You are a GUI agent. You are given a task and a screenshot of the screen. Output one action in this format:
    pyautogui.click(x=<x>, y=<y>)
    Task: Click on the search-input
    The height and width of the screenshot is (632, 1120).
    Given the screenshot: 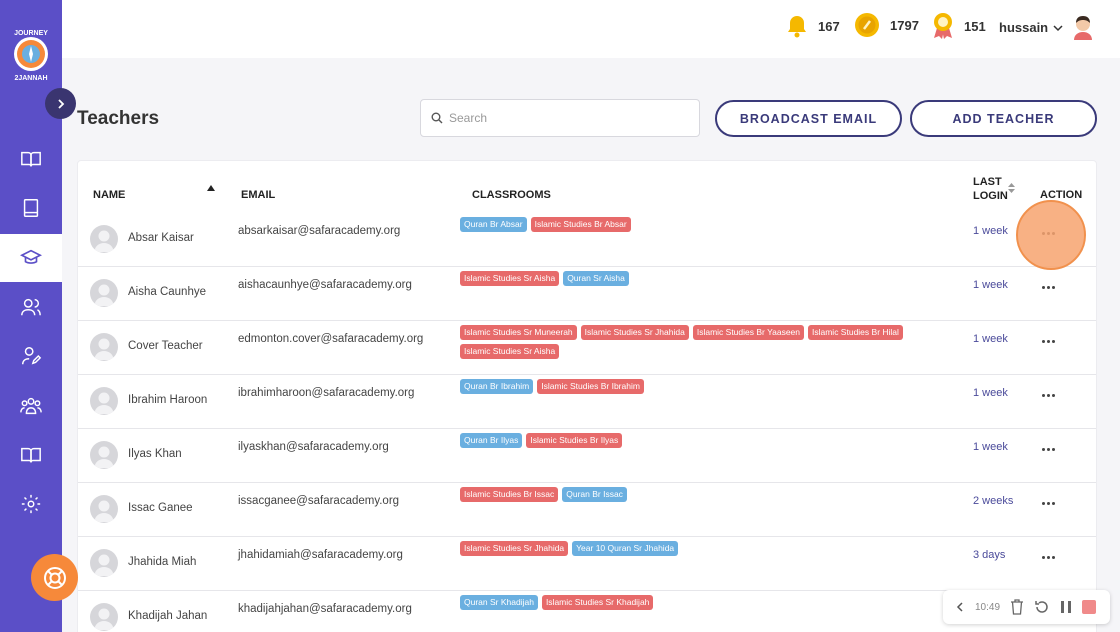 What is the action you would take?
    pyautogui.click(x=569, y=118)
    